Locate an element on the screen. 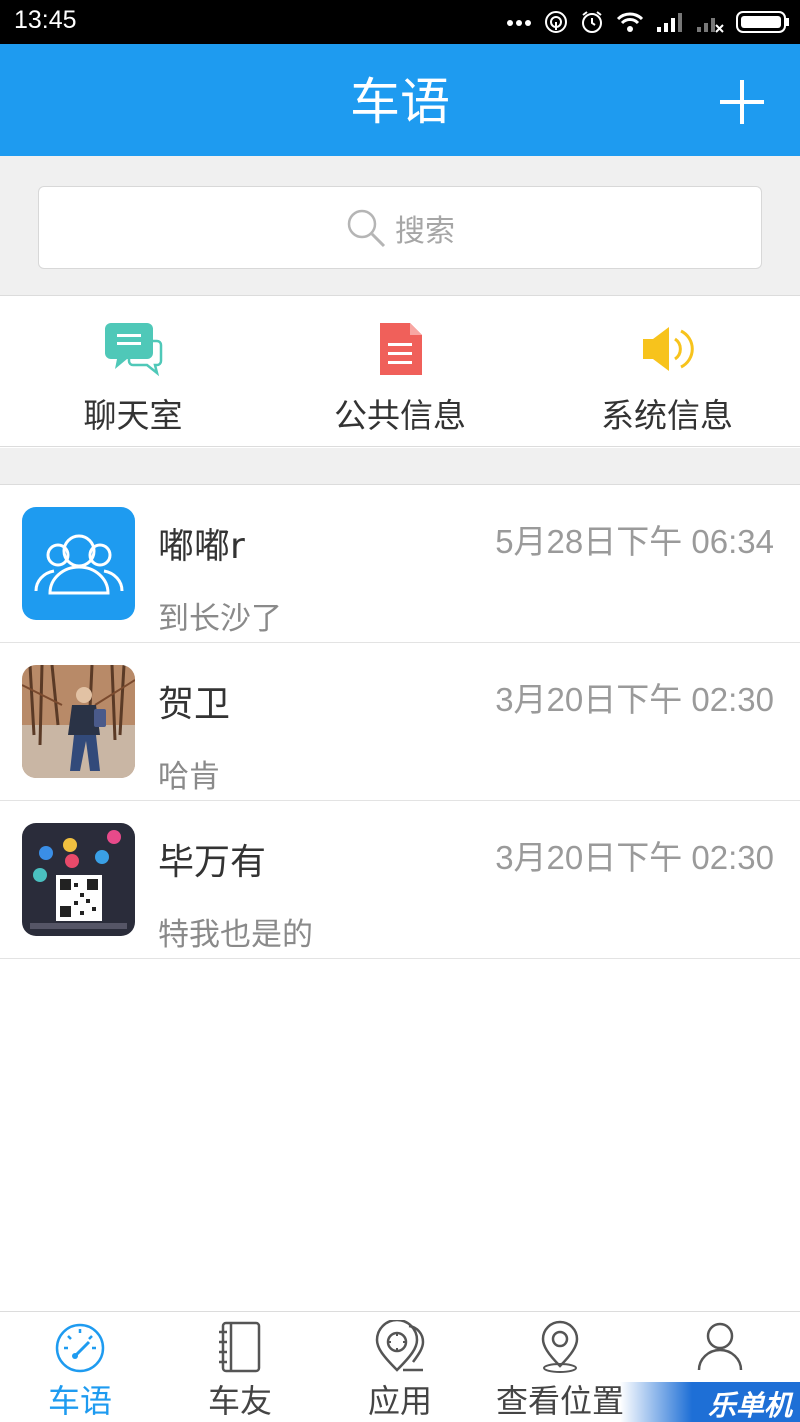 This screenshot has width=800, height=1422. wifi-icon is located at coordinates (630, 22).